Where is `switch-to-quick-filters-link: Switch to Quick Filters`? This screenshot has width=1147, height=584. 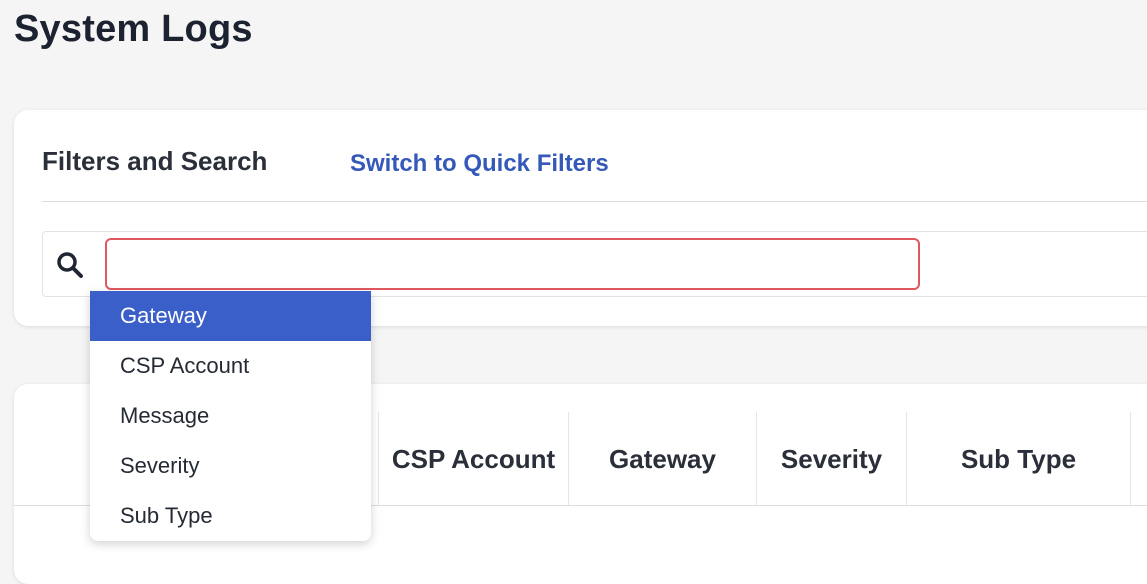 switch-to-quick-filters-link: Switch to Quick Filters is located at coordinates (479, 164).